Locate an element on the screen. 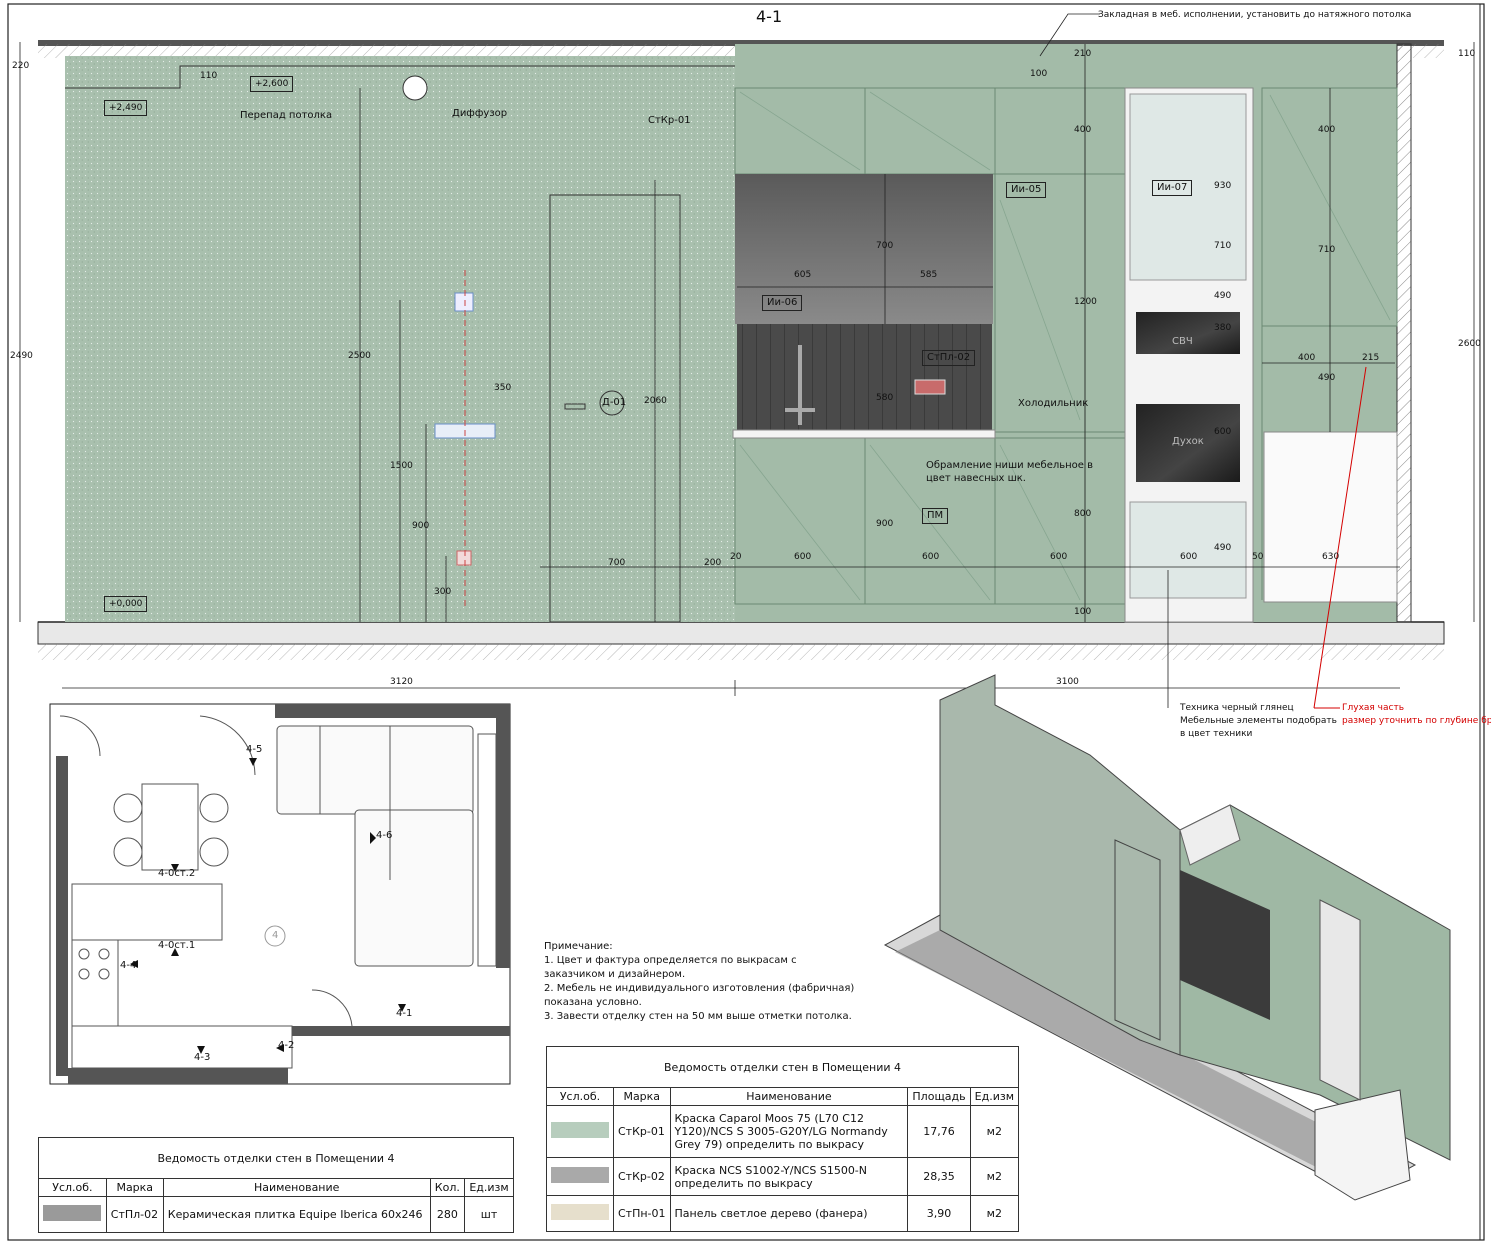  dim-label: 220 is located at coordinates (21, 66).